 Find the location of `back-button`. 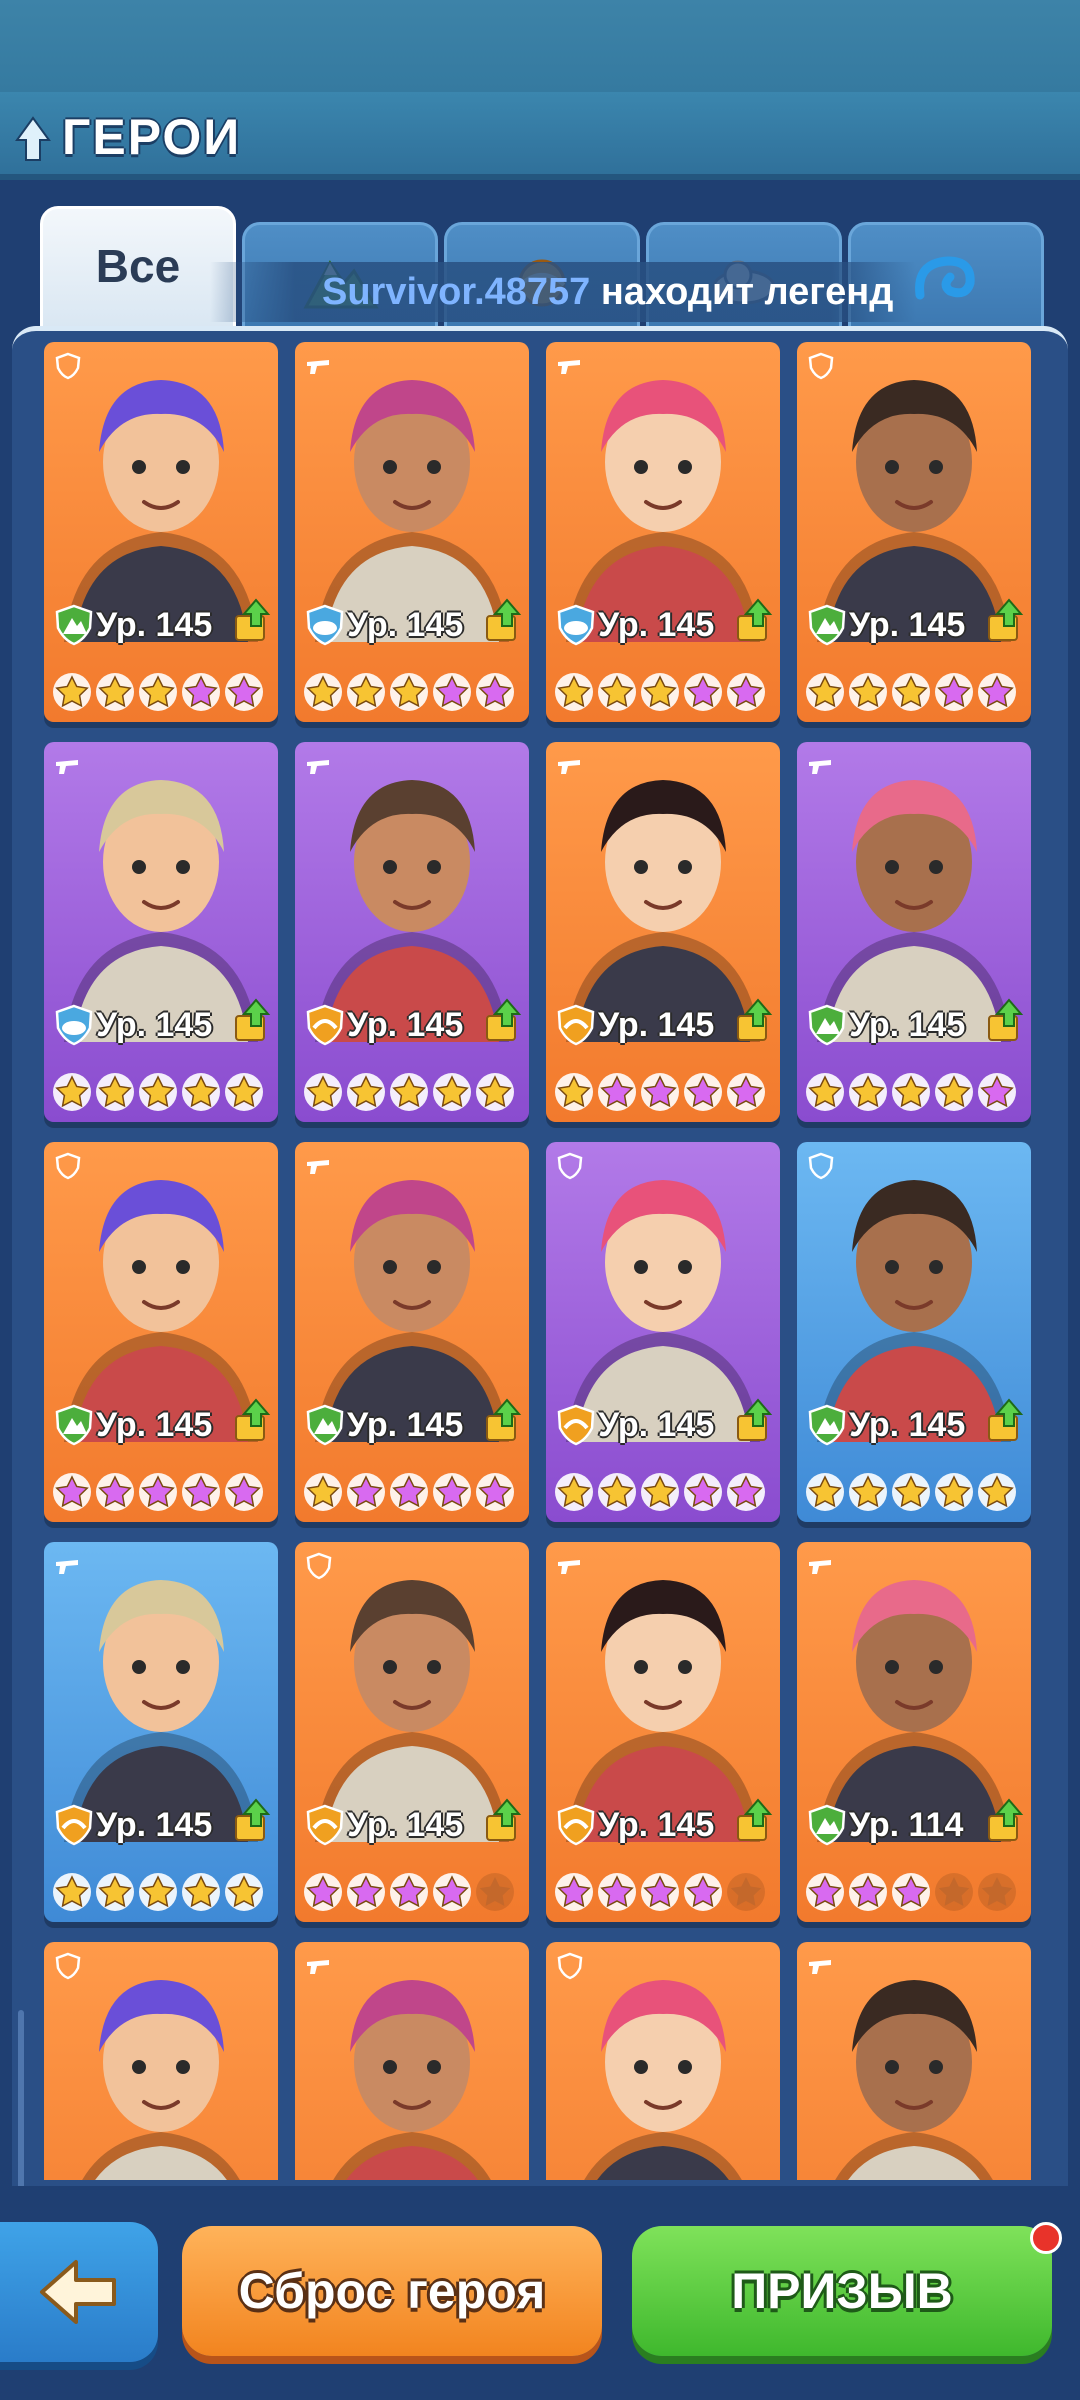

back-button is located at coordinates (79, 2292).